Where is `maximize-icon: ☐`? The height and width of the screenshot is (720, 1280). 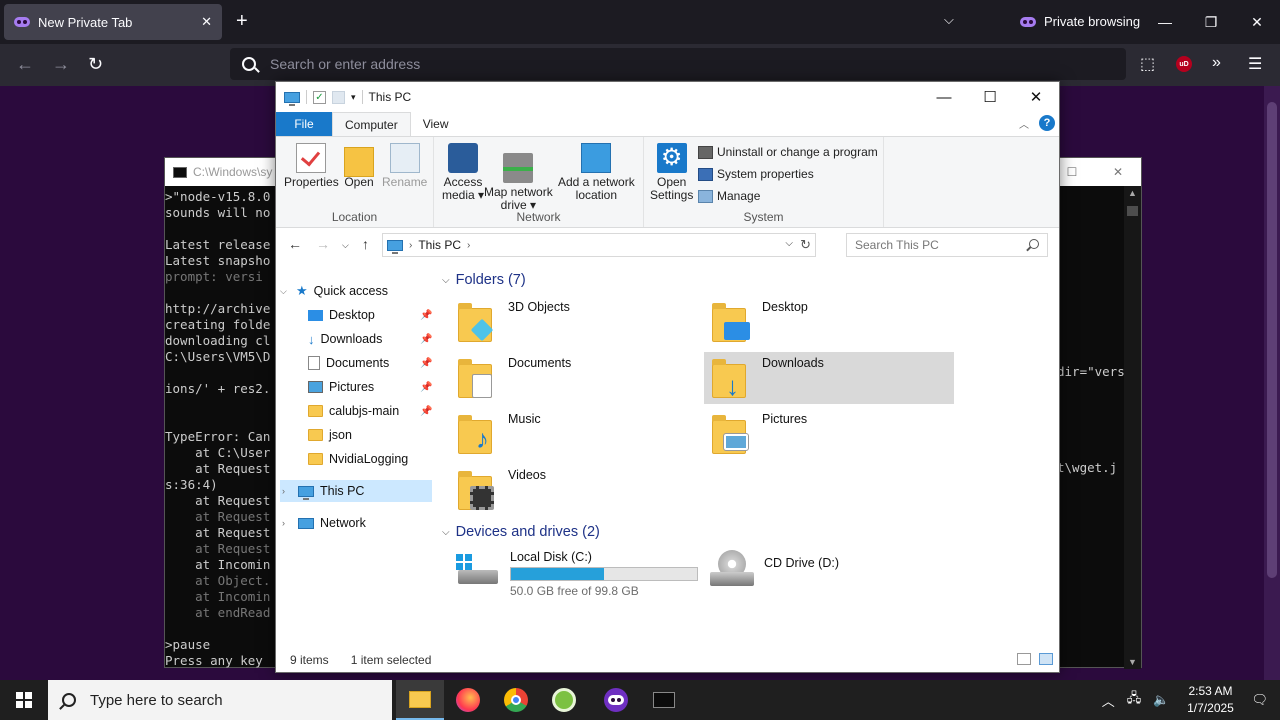 maximize-icon: ☐ is located at coordinates (990, 97).